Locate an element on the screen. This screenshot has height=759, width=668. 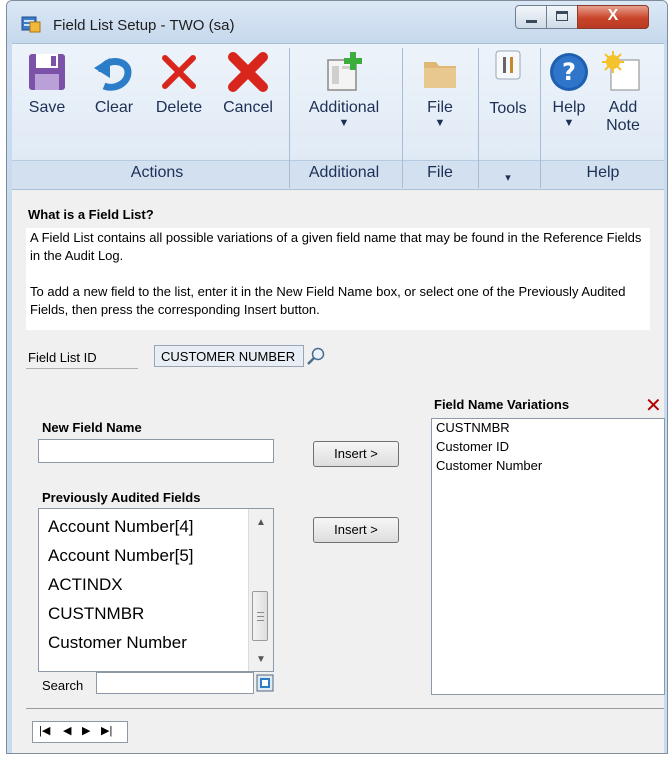
tools-icon is located at coordinates (508, 65).